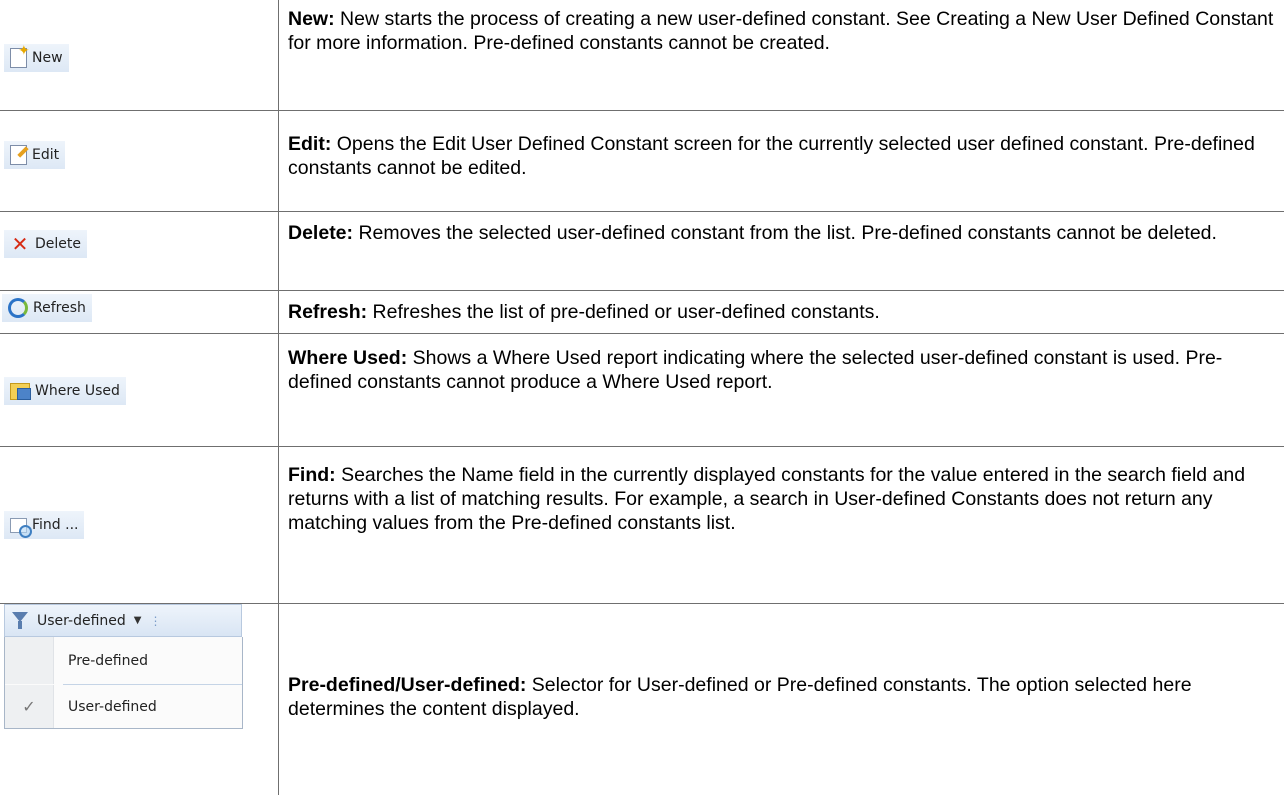 This screenshot has width=1284, height=795. What do you see at coordinates (139, 251) in the screenshot?
I see `button-cell: ✕ Delete` at bounding box center [139, 251].